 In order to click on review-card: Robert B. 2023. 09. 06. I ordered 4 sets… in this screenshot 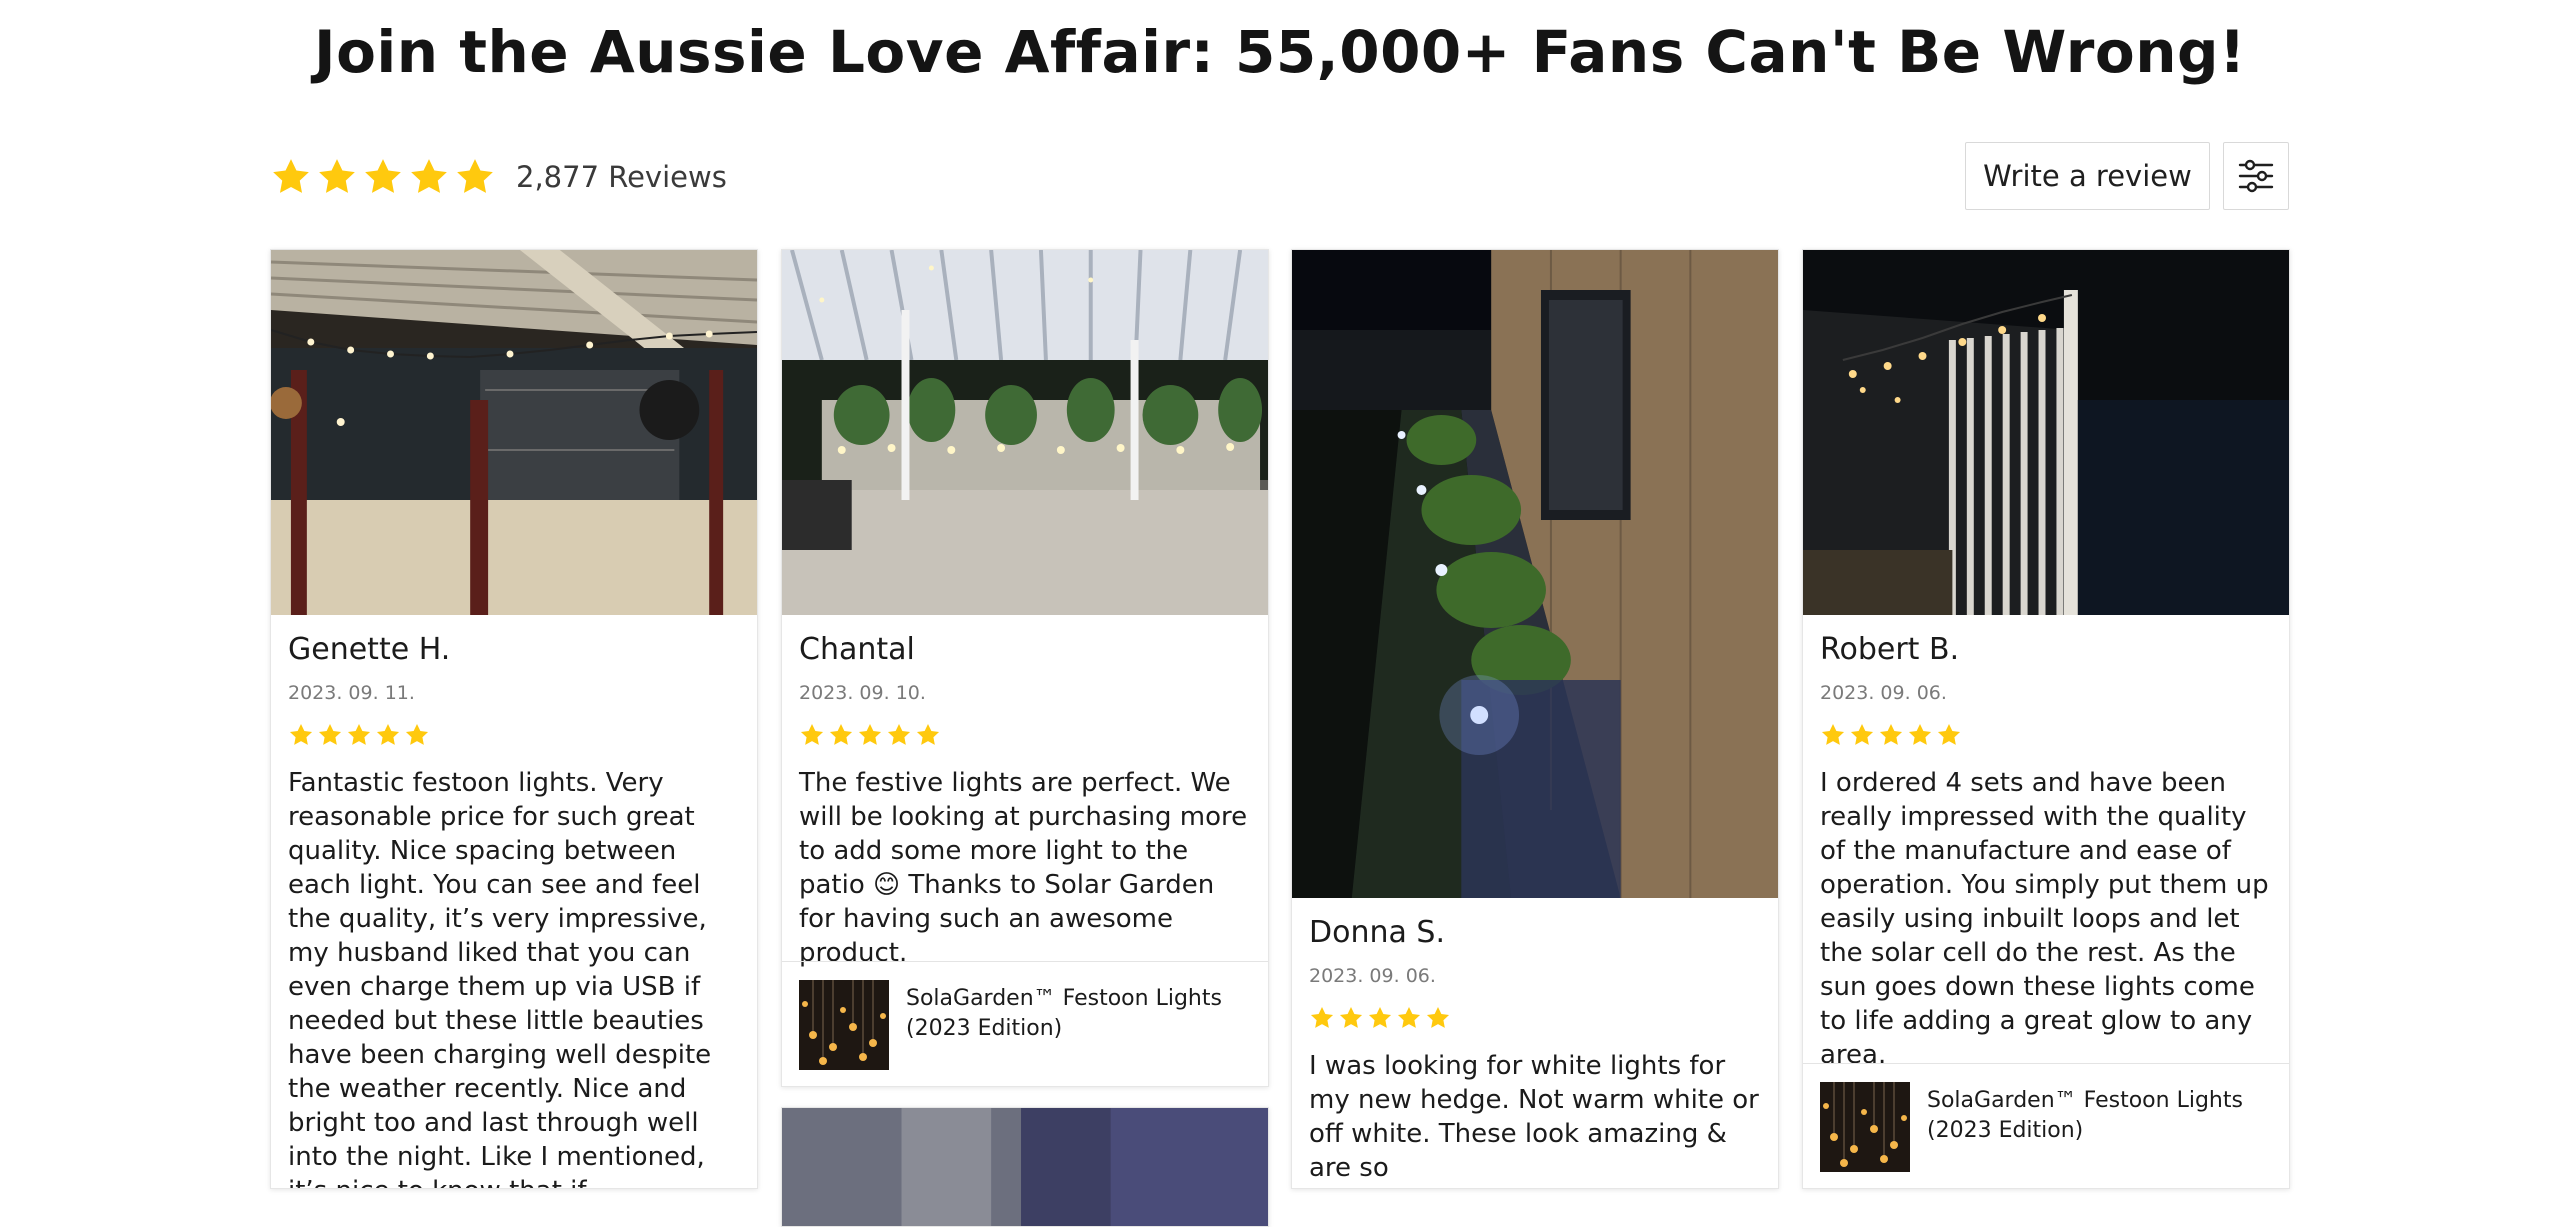, I will do `click(2046, 719)`.